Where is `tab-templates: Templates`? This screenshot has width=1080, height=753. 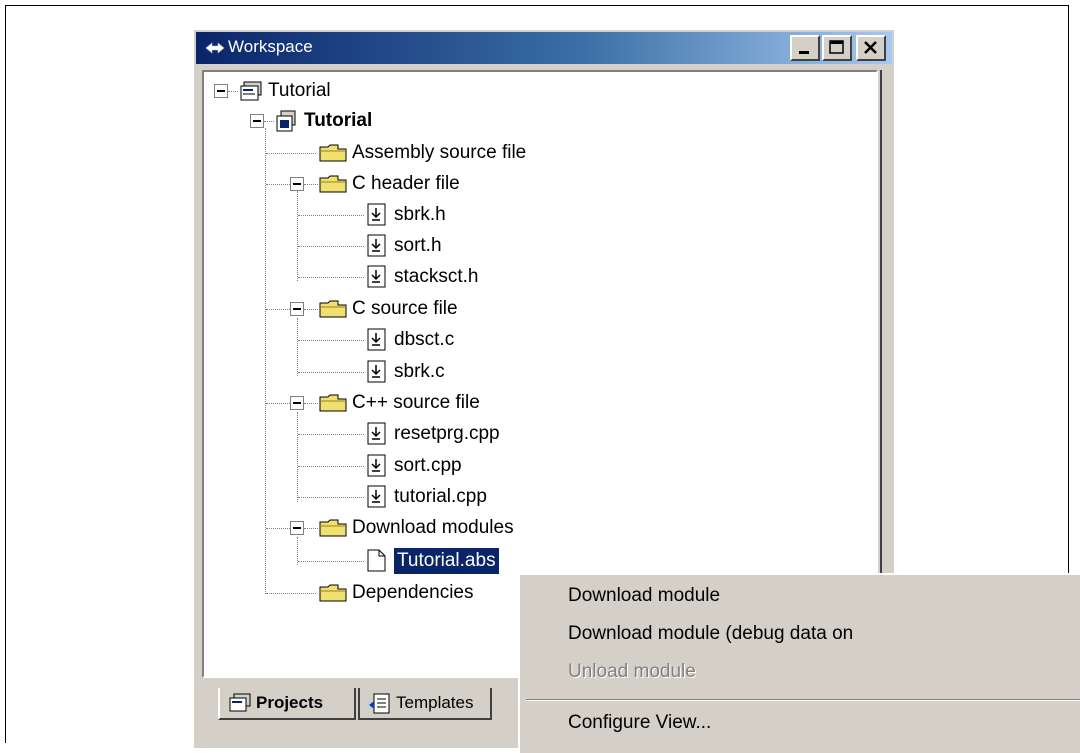
tab-templates: Templates is located at coordinates (425, 704).